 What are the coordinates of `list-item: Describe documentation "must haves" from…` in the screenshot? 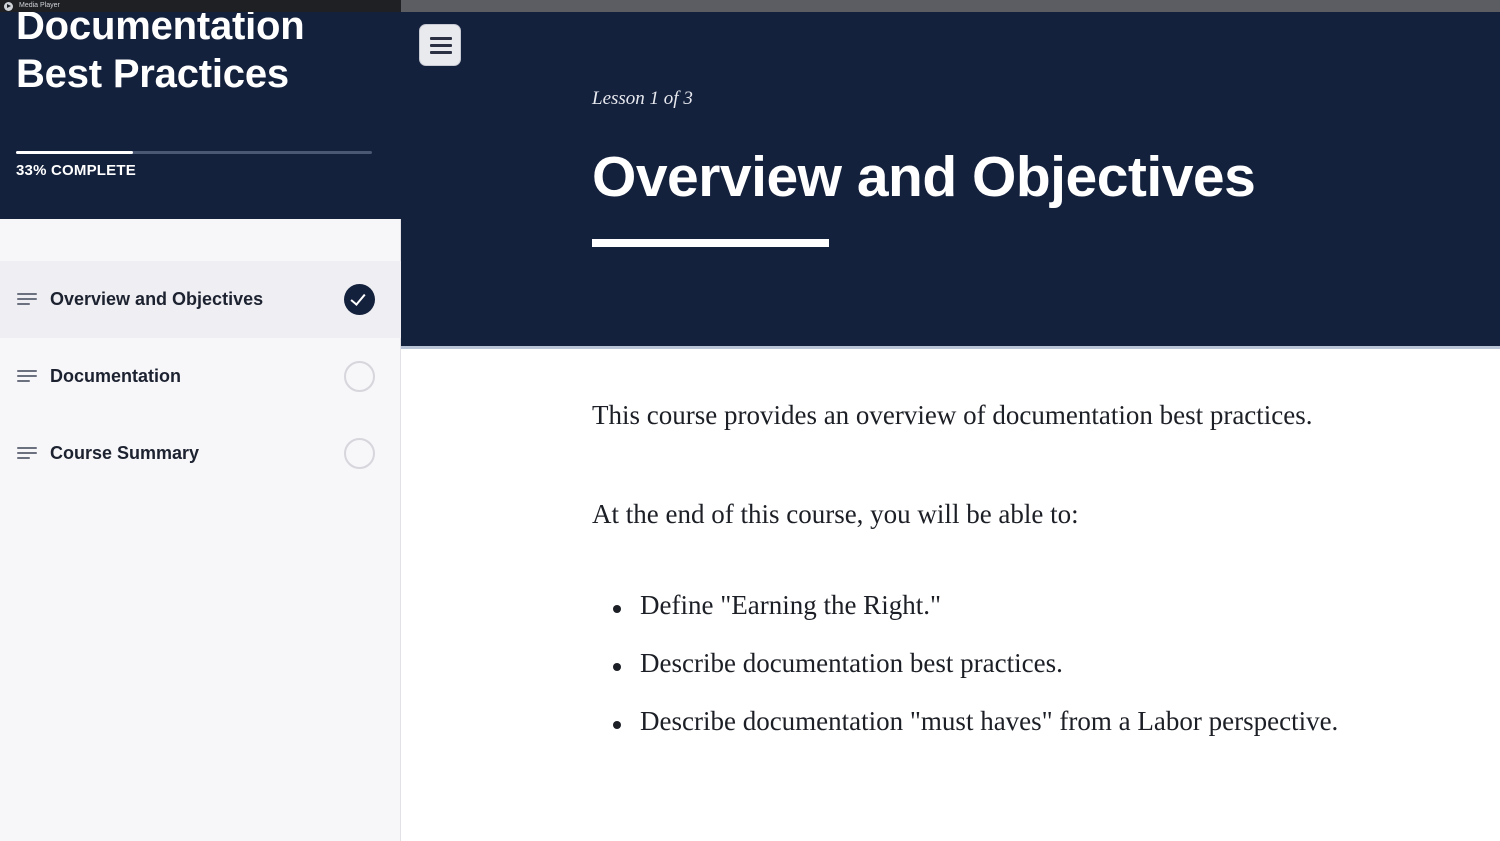 It's located at (974, 735).